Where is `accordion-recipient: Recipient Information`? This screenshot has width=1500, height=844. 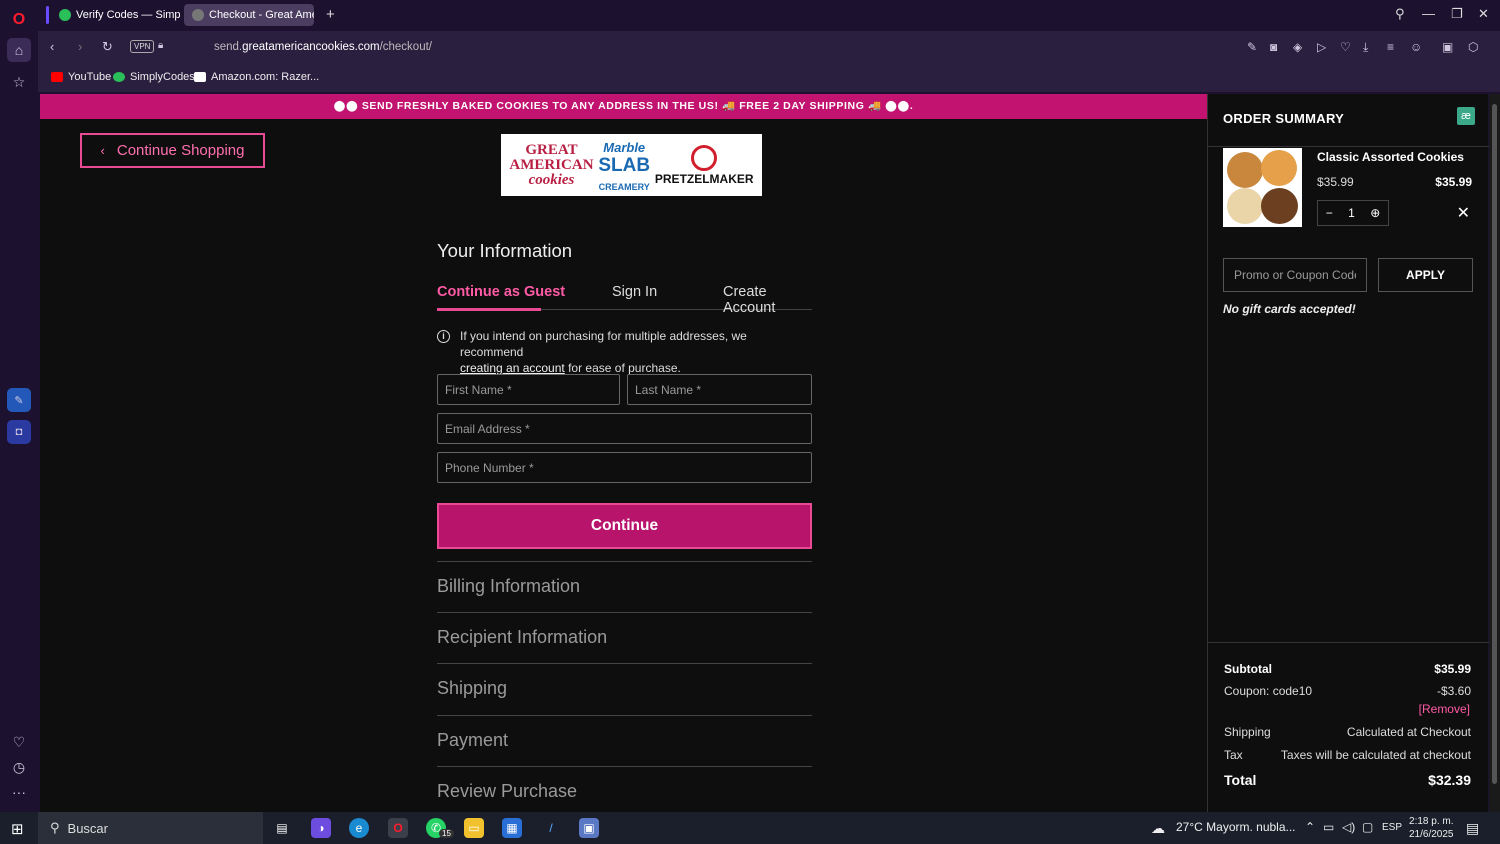
accordion-recipient: Recipient Information is located at coordinates (624, 630).